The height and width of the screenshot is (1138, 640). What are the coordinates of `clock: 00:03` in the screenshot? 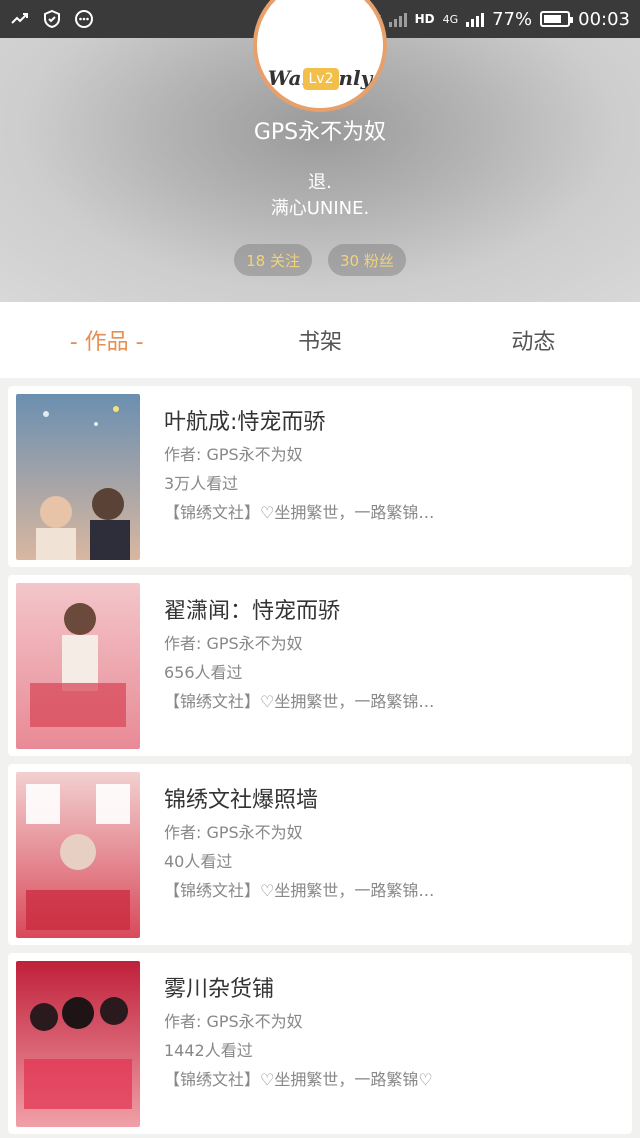 It's located at (604, 19).